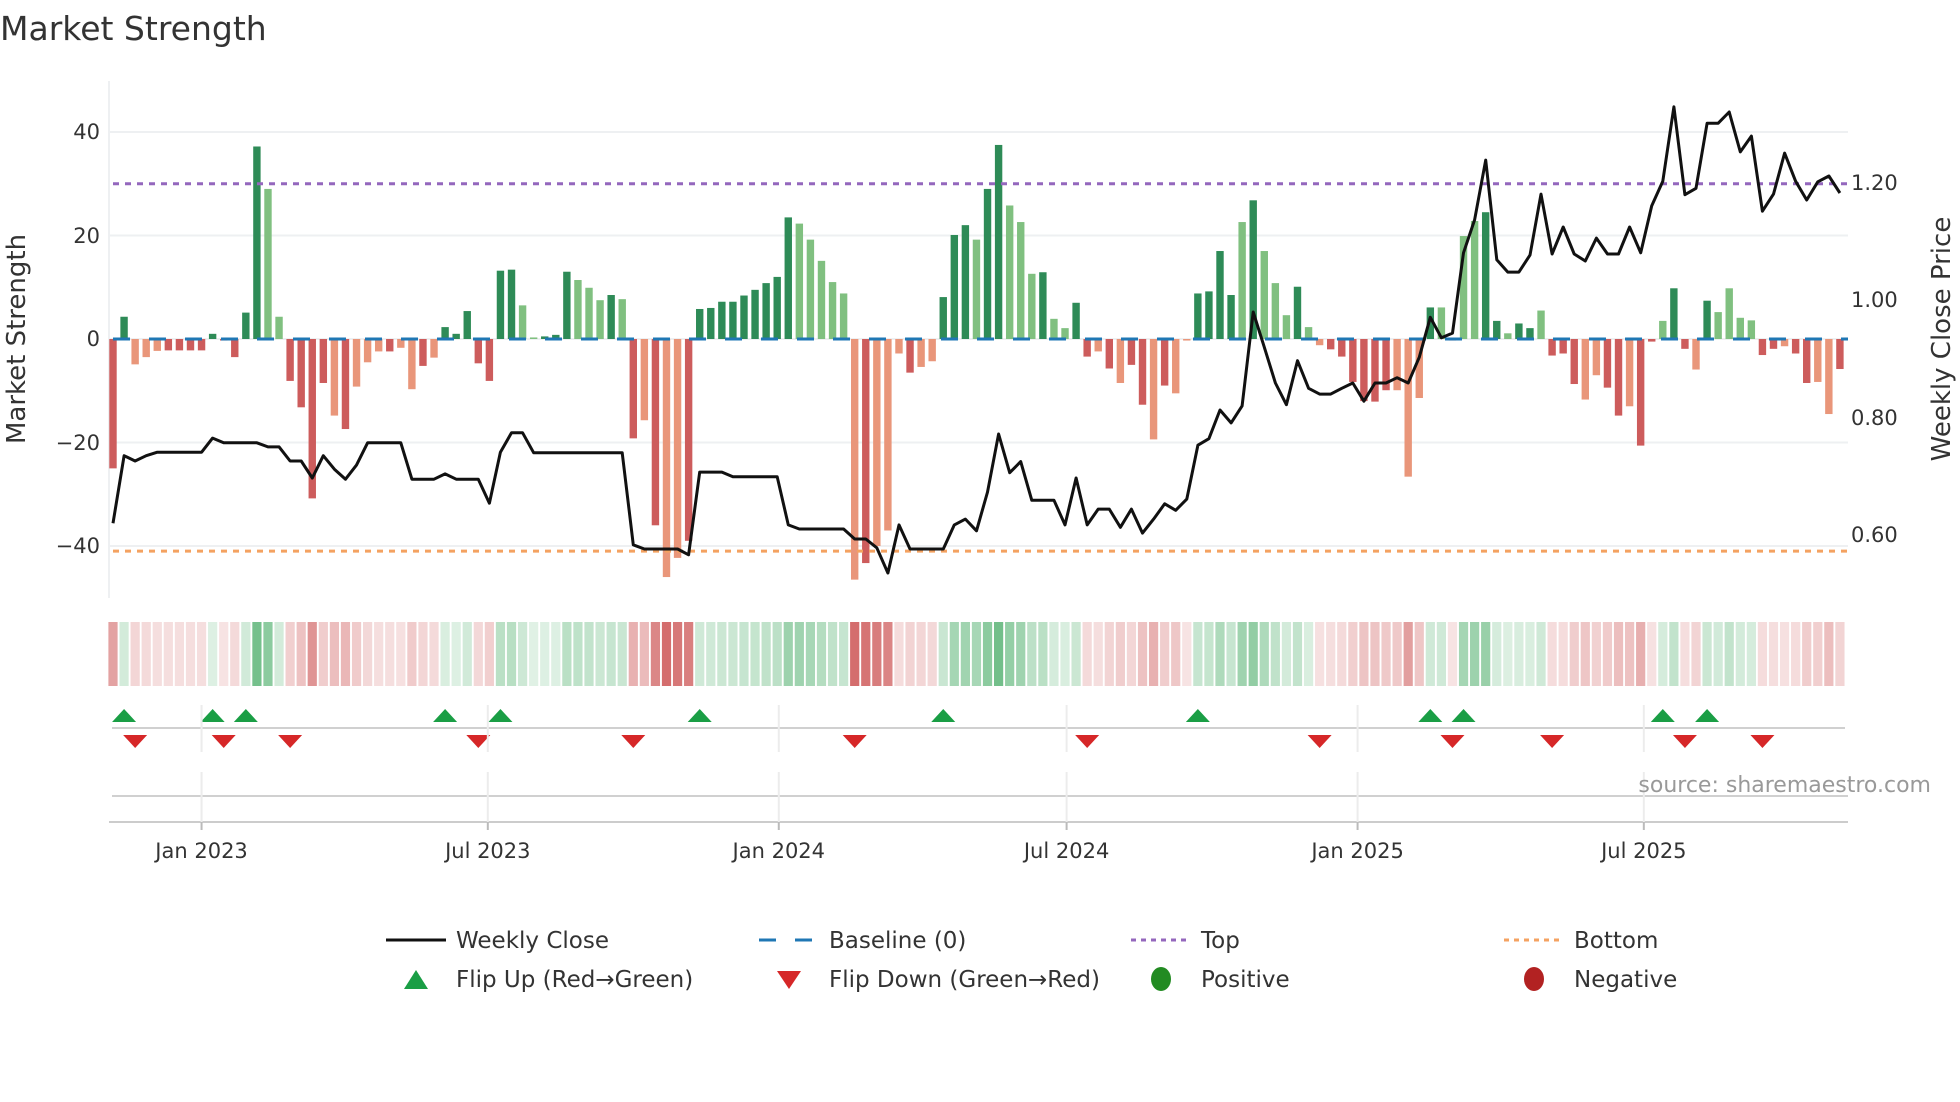 Image resolution: width=1960 pixels, height=1102 pixels. Describe the element at coordinates (78, 546) in the screenshot. I see `y-tick: −40` at that location.